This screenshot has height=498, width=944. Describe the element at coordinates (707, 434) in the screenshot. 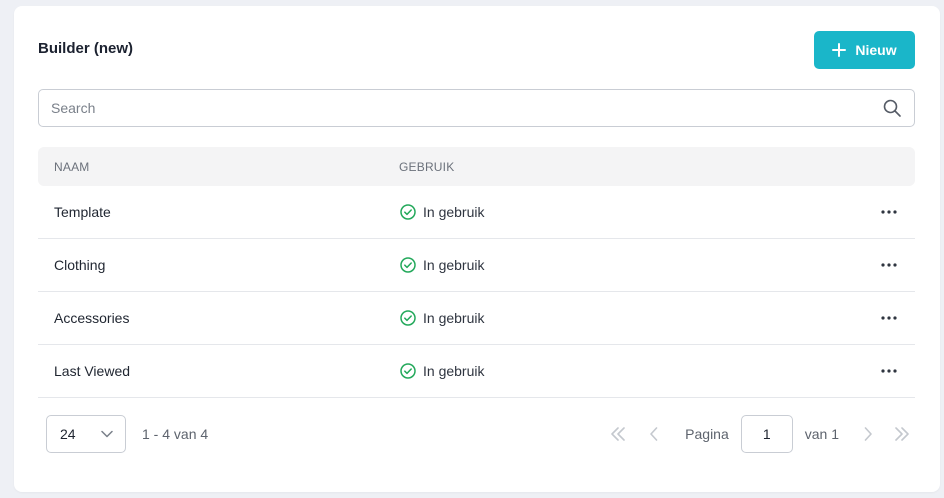

I see `page-label: Pagina` at that location.